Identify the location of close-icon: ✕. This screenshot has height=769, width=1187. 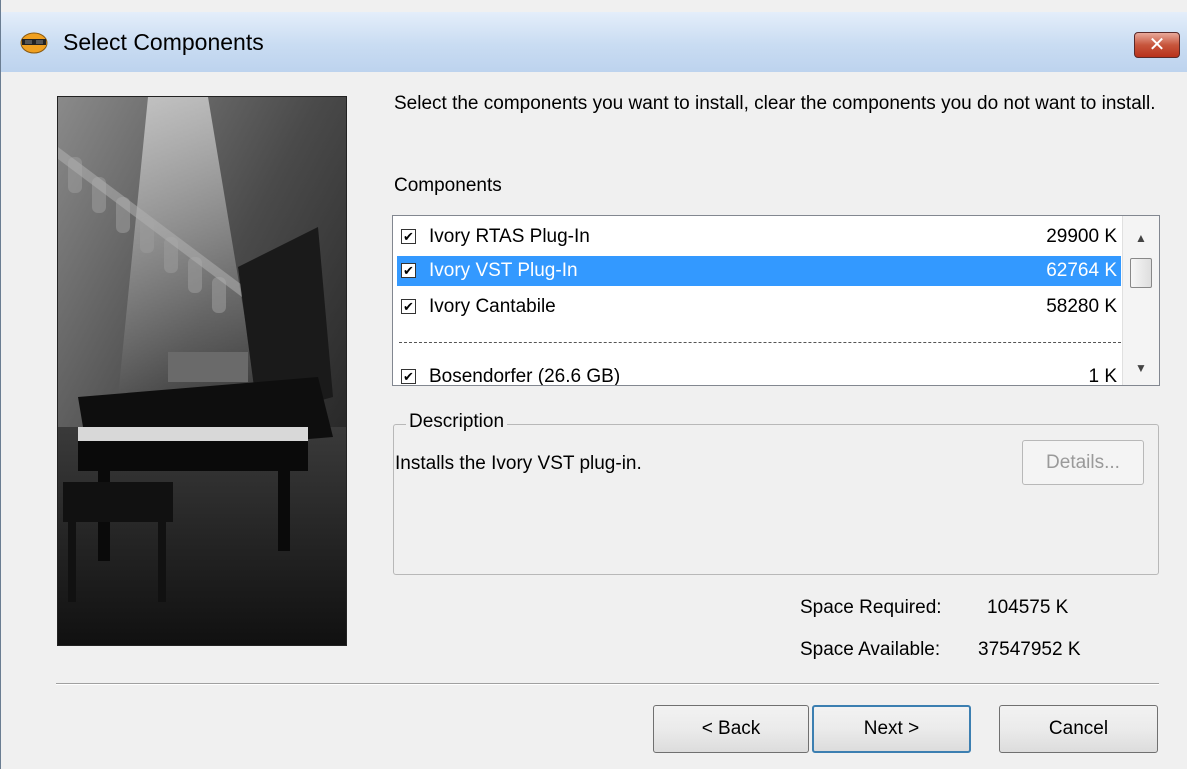
(1157, 45).